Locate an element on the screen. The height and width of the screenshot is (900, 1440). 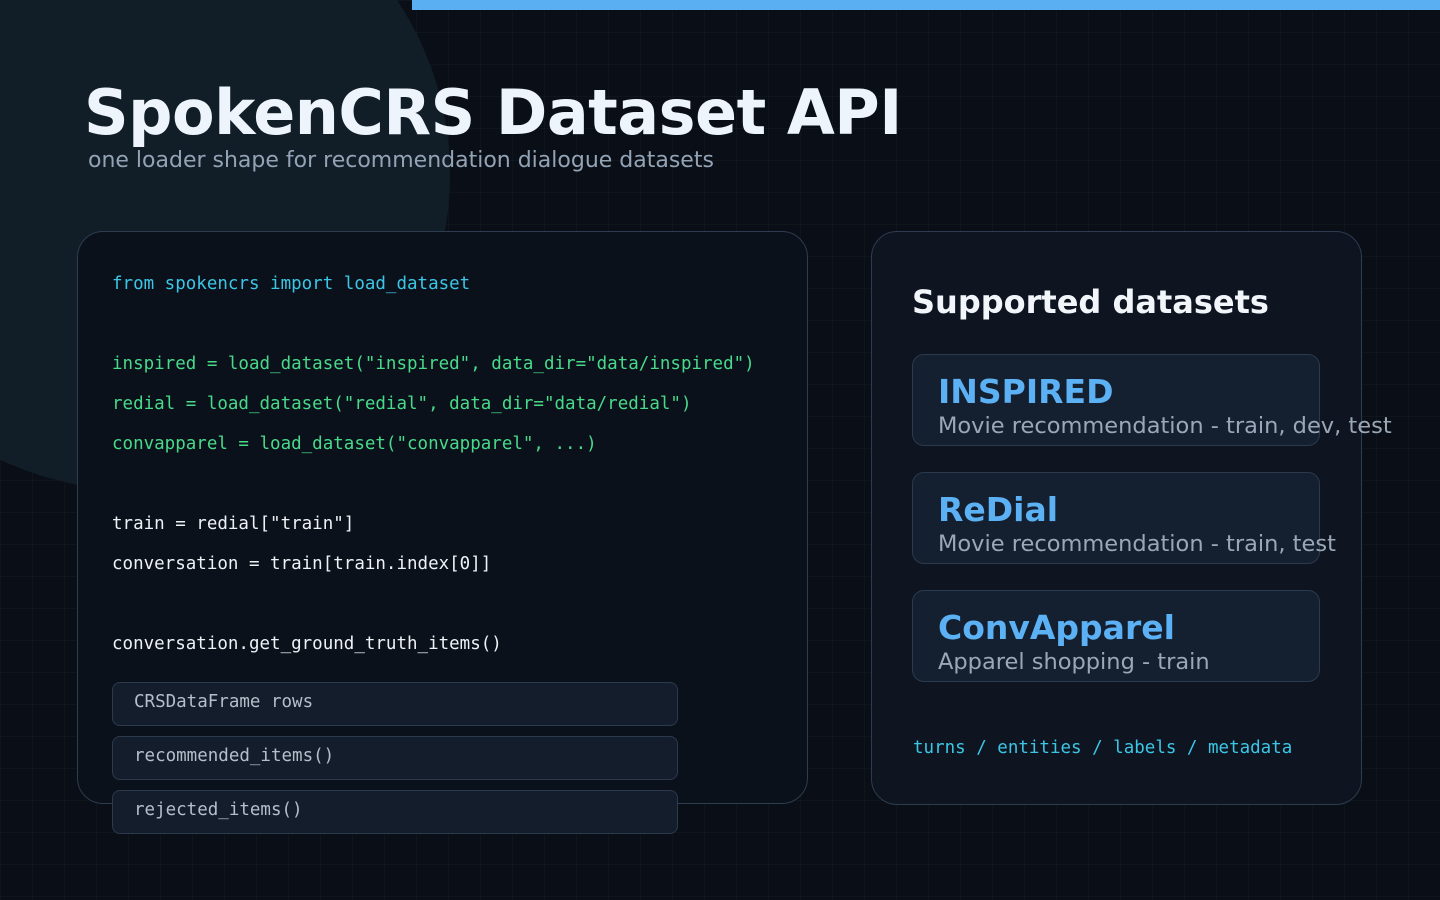
dataset-name: INSPIRED is located at coordinates (1026, 391).